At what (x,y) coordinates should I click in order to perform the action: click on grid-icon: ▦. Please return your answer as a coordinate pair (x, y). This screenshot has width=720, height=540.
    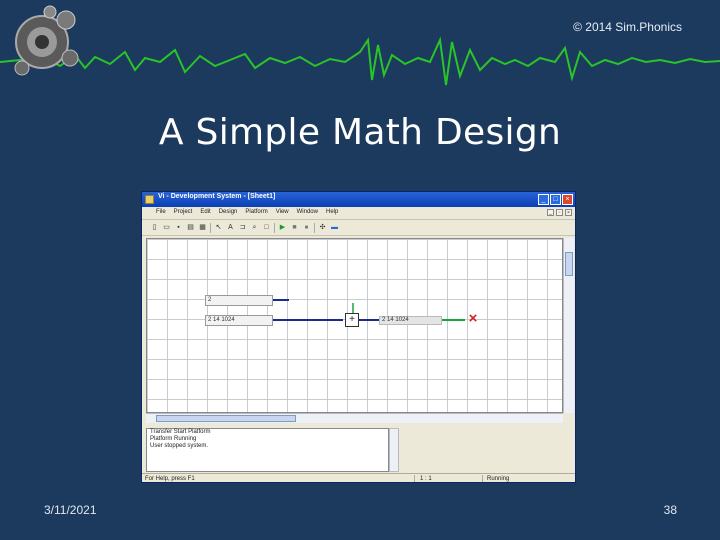
    Looking at the image, I should click on (202, 227).